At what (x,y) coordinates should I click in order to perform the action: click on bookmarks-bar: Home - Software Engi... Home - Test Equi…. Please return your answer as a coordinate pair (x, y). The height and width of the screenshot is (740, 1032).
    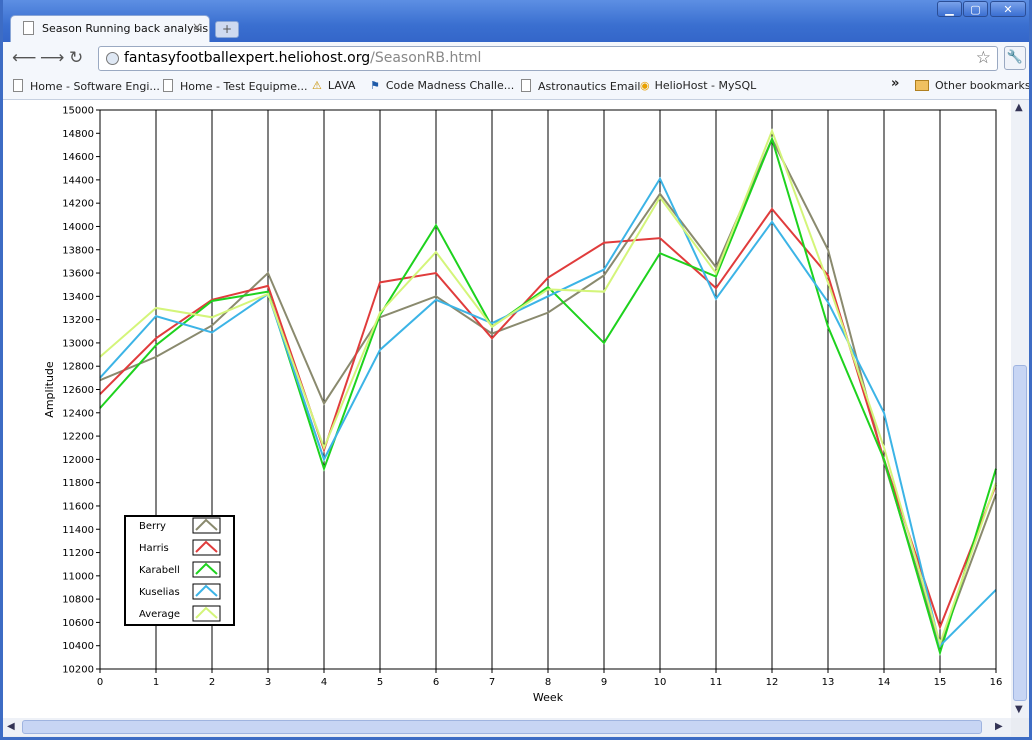
    Looking at the image, I should click on (517, 87).